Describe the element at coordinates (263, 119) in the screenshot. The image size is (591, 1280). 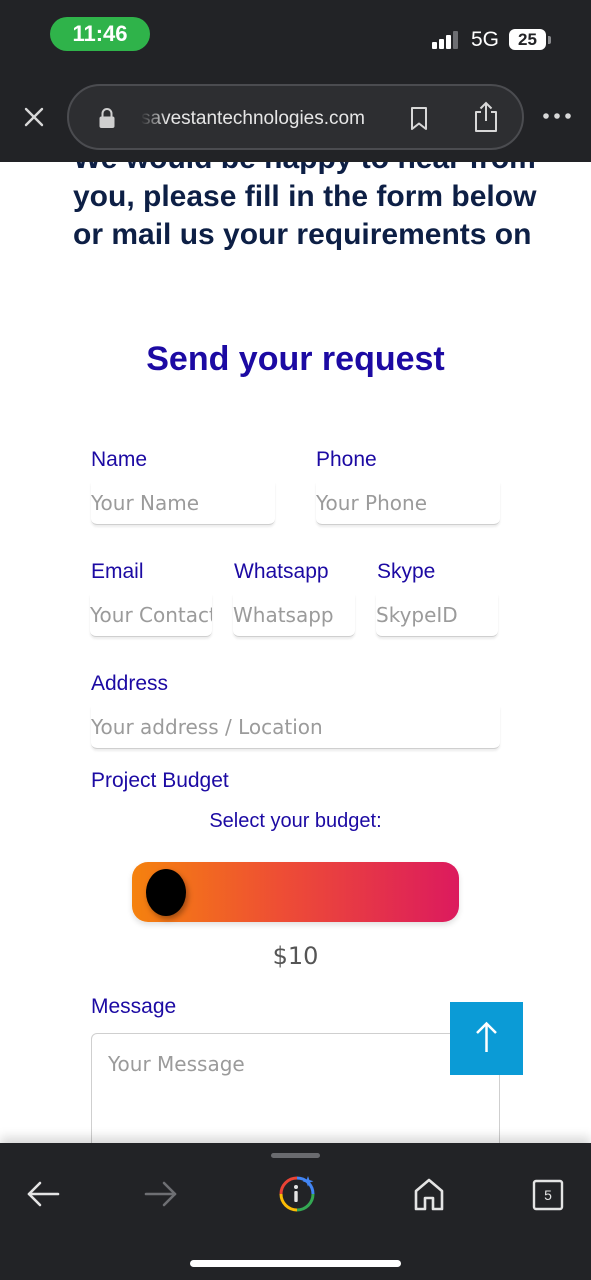
I see `url-text: savestantechnologies.com` at that location.